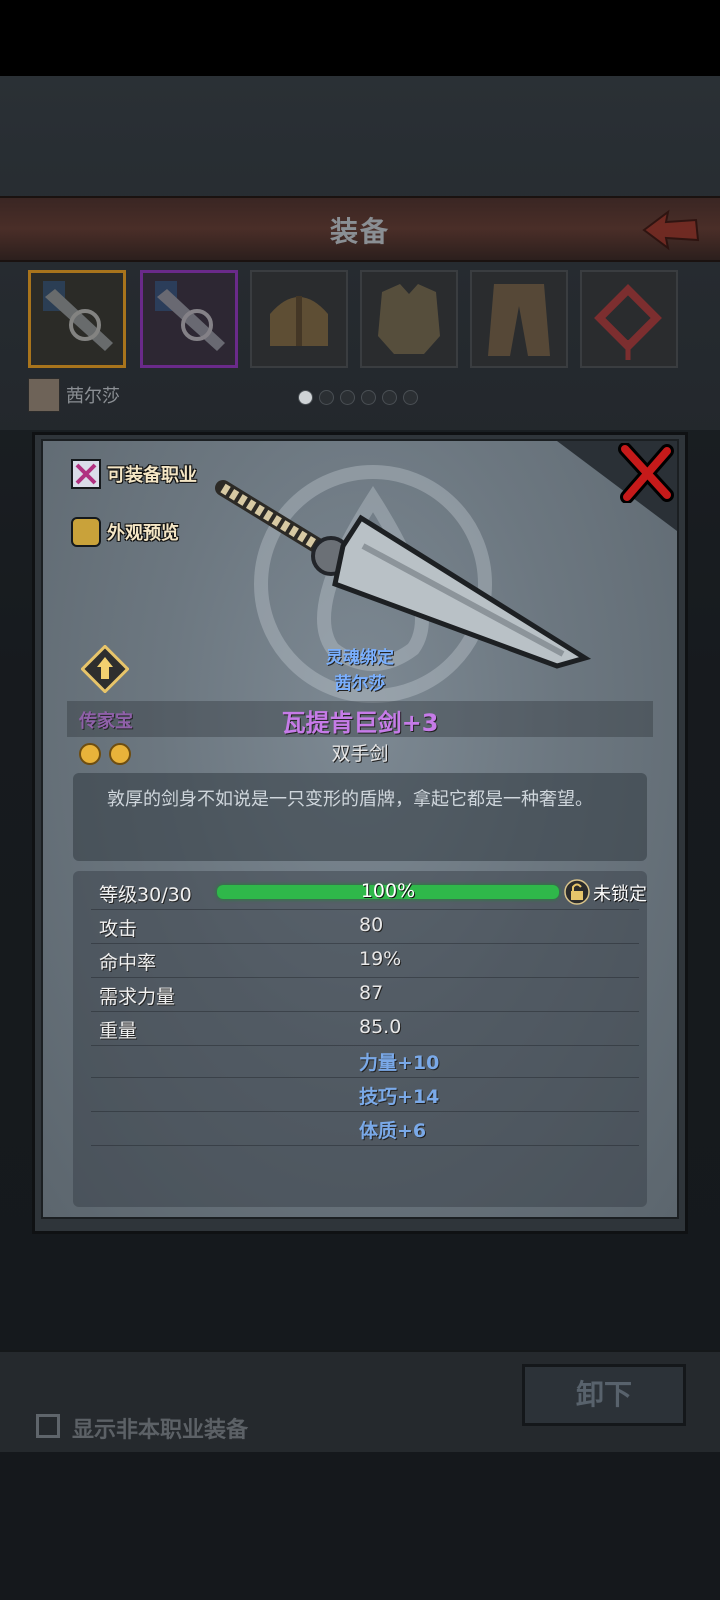 This screenshot has height=1600, width=720. I want to click on show-other-class-checkbox, so click(48, 1426).